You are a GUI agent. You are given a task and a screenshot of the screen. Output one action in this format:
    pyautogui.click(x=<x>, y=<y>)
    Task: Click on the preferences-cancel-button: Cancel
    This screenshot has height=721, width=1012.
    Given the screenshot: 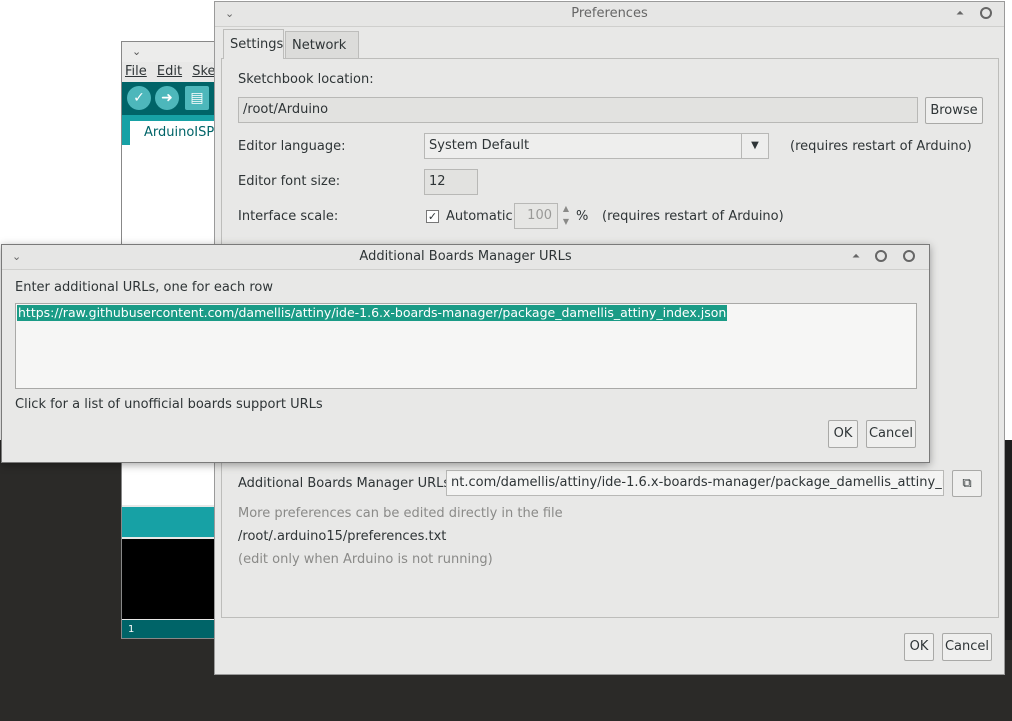 What is the action you would take?
    pyautogui.click(x=967, y=647)
    